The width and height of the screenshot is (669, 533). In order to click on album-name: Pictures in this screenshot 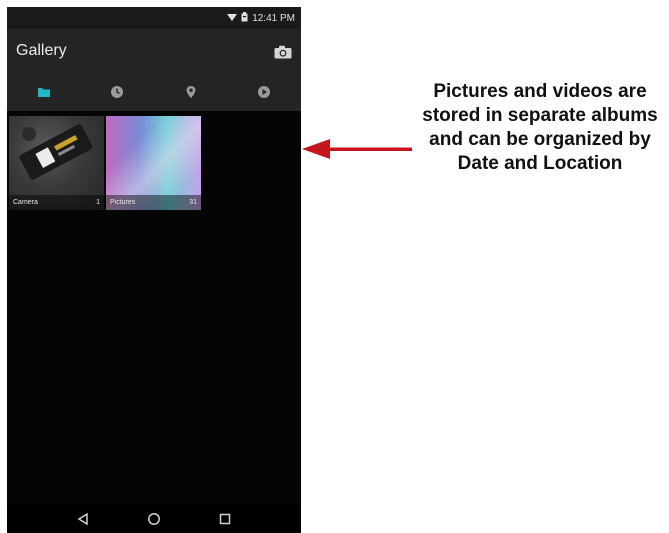, I will do `click(123, 202)`.